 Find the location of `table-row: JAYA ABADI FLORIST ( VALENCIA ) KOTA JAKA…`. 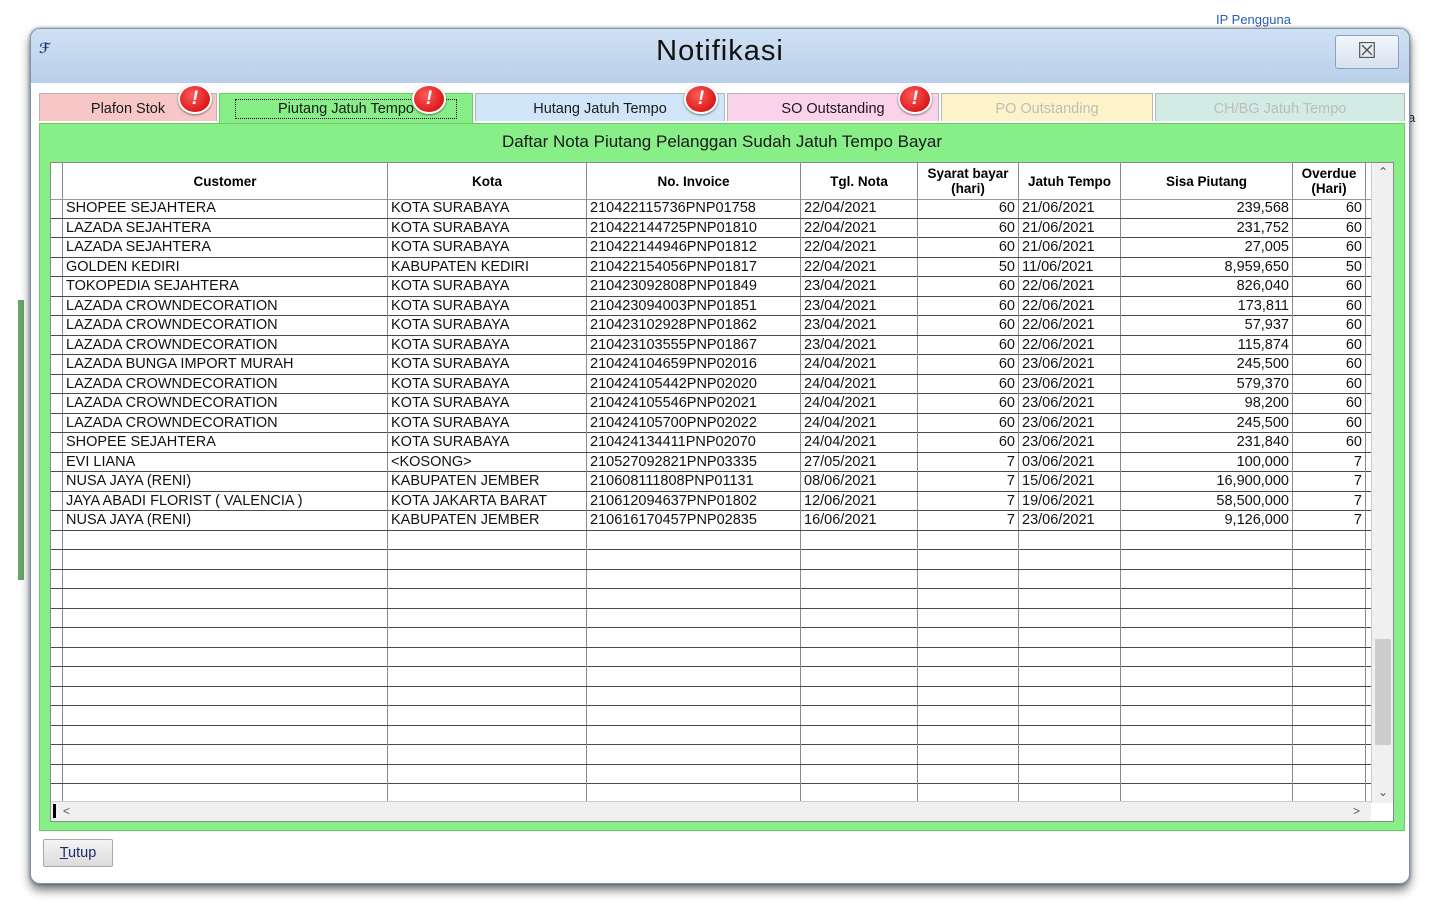

table-row: JAYA ABADI FLORIST ( VALENCIA ) KOTA JAKA… is located at coordinates (711, 501).